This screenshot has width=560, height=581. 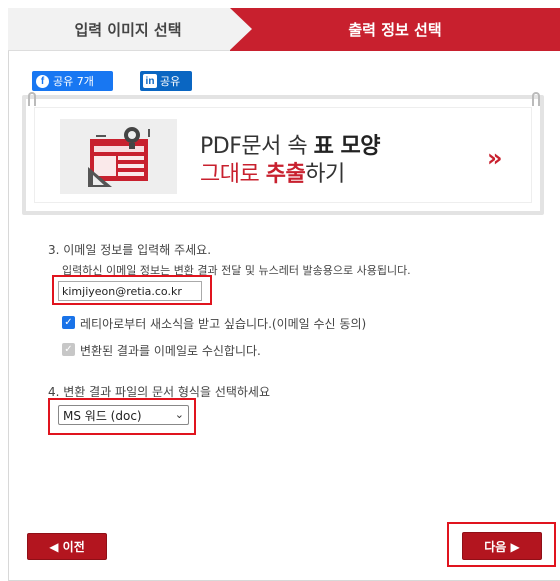 What do you see at coordinates (32, 99) in the screenshot?
I see `banner-clip-left` at bounding box center [32, 99].